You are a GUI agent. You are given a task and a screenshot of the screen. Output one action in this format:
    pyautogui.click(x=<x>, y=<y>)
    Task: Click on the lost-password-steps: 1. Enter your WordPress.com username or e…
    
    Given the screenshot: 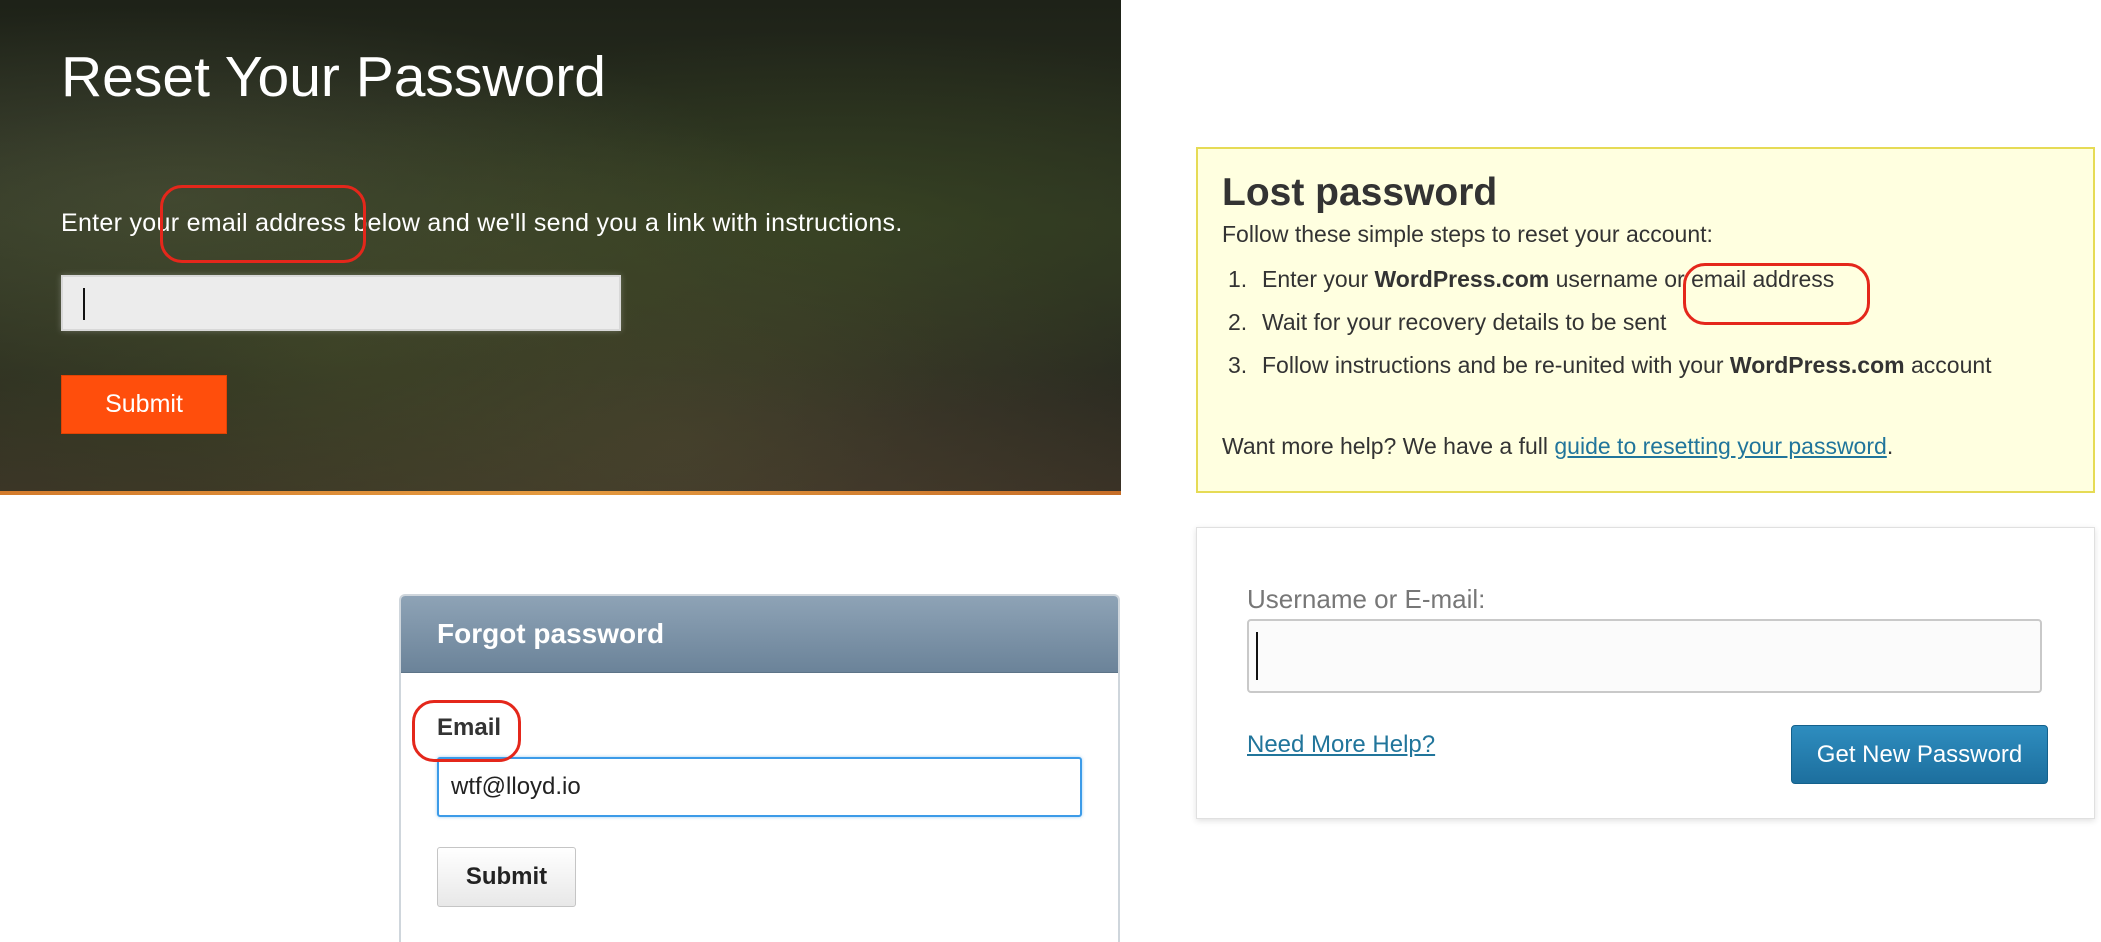 What is the action you would take?
    pyautogui.click(x=1607, y=327)
    